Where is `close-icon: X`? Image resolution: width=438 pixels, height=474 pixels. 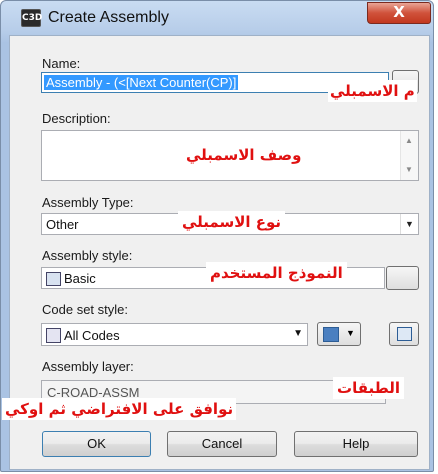
close-icon: X is located at coordinates (399, 12).